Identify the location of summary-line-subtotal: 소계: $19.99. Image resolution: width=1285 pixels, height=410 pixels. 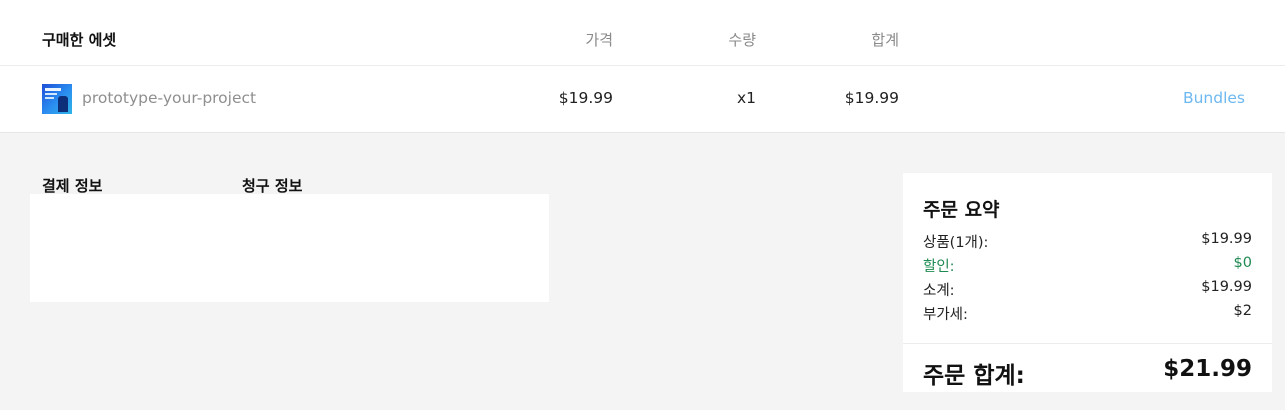
(1087, 290).